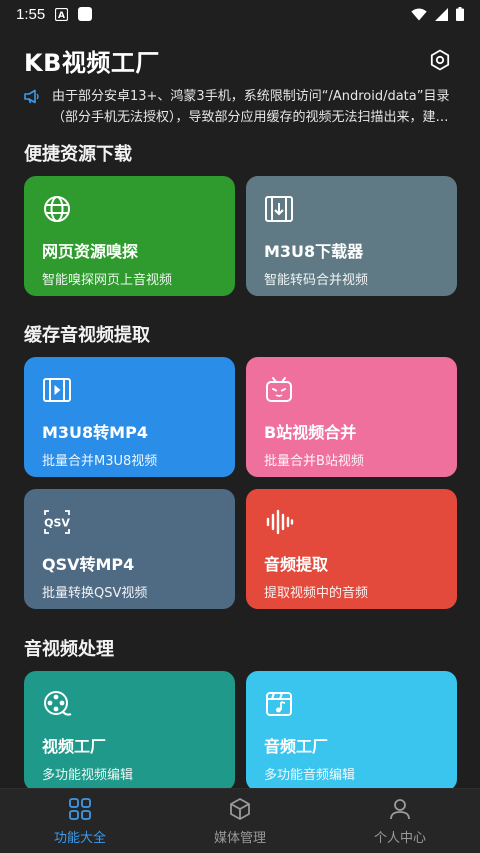  Describe the element at coordinates (296, 746) in the screenshot. I see `card-title: 音频工厂` at that location.